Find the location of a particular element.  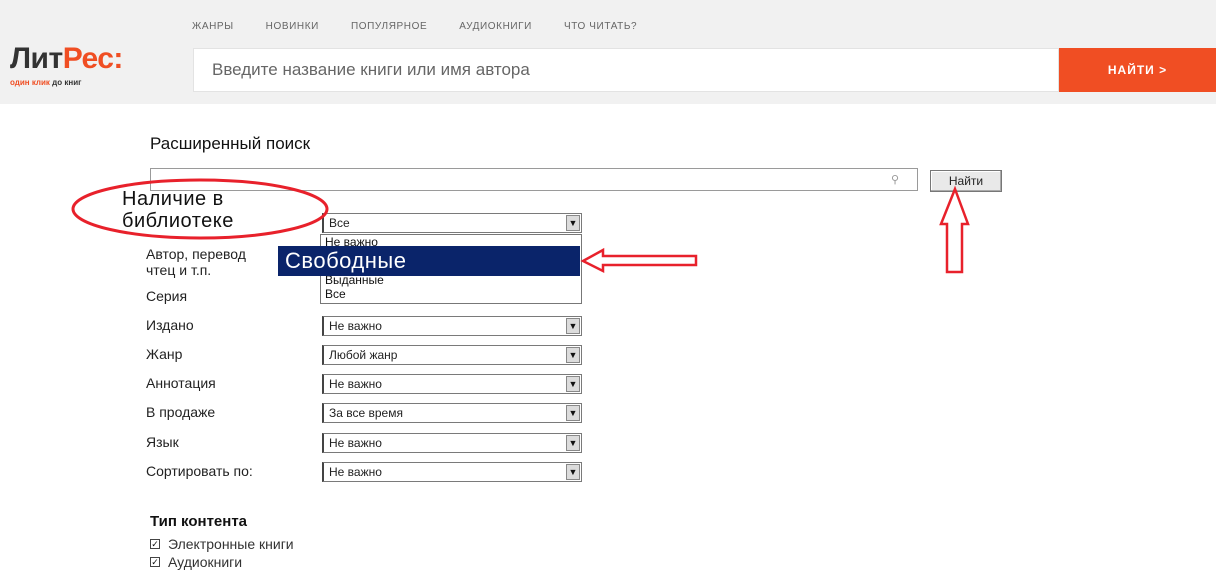

logo-text-lit: Лит is located at coordinates (36, 58).